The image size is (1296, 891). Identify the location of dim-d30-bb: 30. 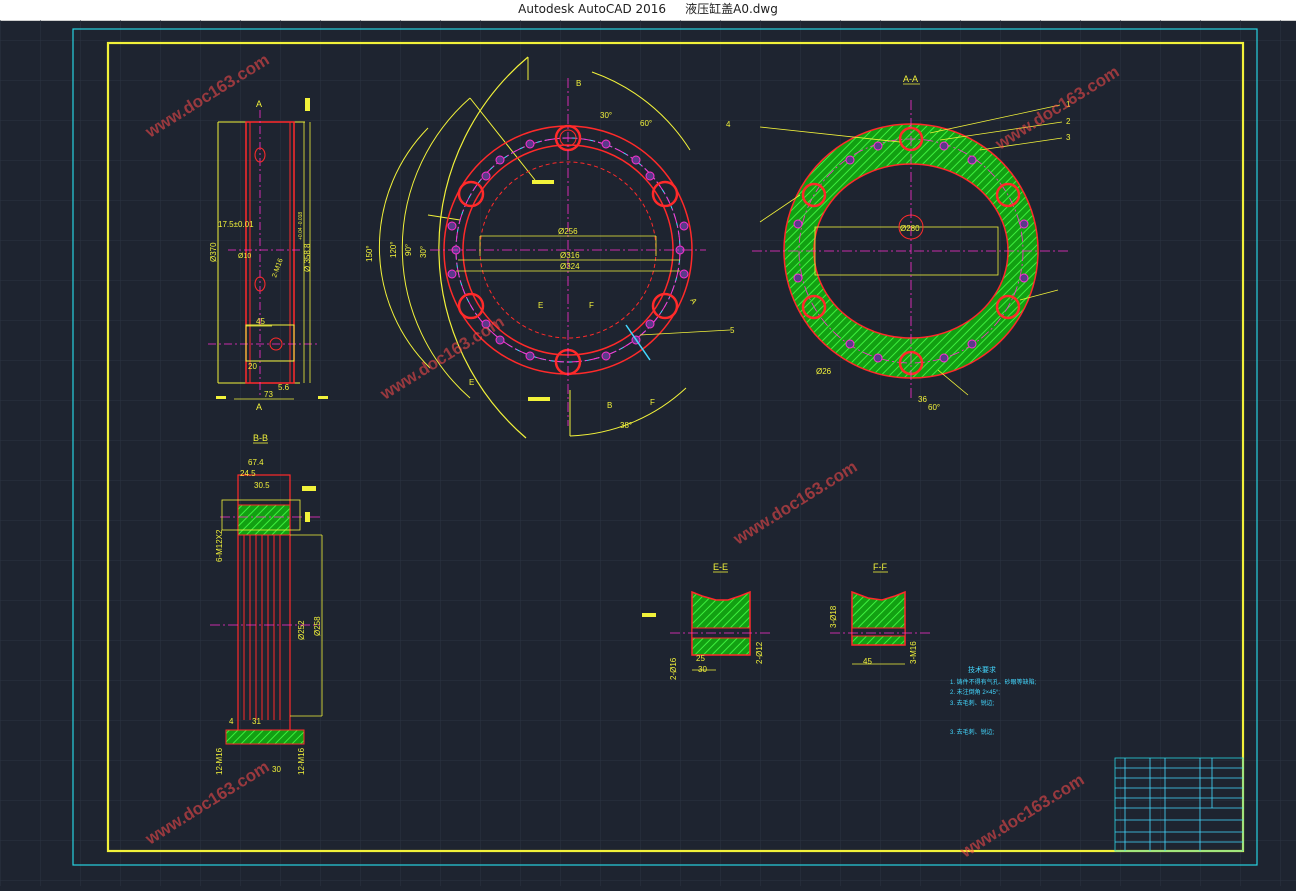
(276, 769).